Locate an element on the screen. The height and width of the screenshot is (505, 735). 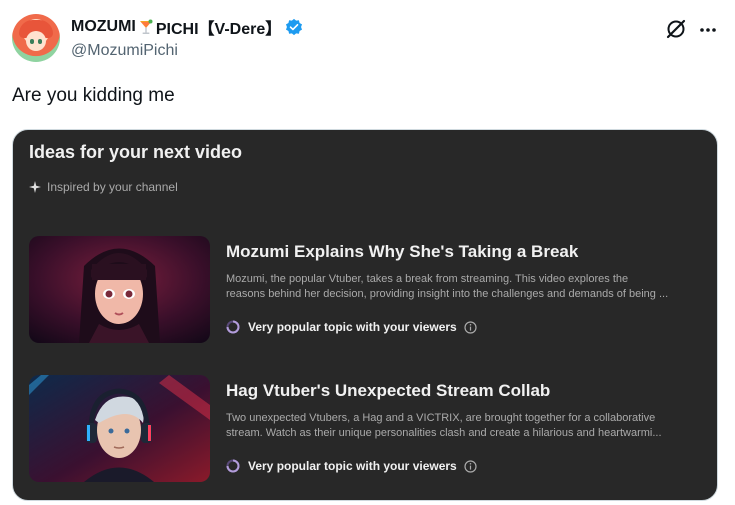
anime-girl-thumbnail-image is located at coordinates (119, 289).